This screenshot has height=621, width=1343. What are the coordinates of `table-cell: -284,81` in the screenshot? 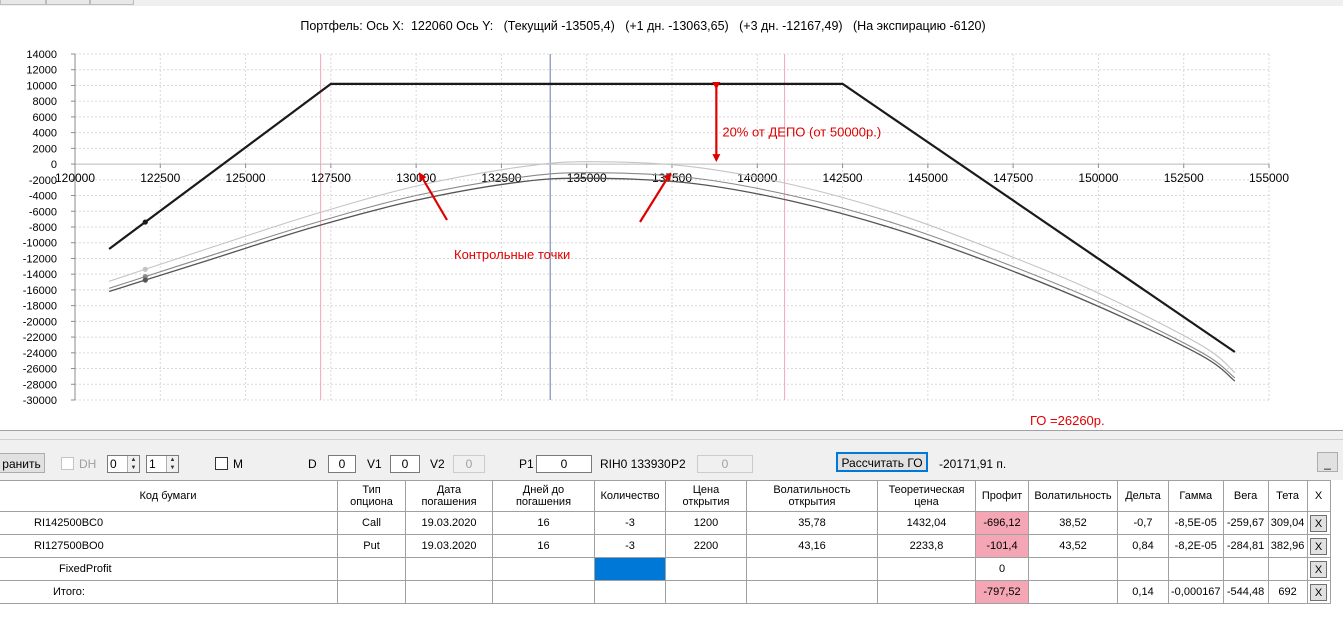 It's located at (1245, 546).